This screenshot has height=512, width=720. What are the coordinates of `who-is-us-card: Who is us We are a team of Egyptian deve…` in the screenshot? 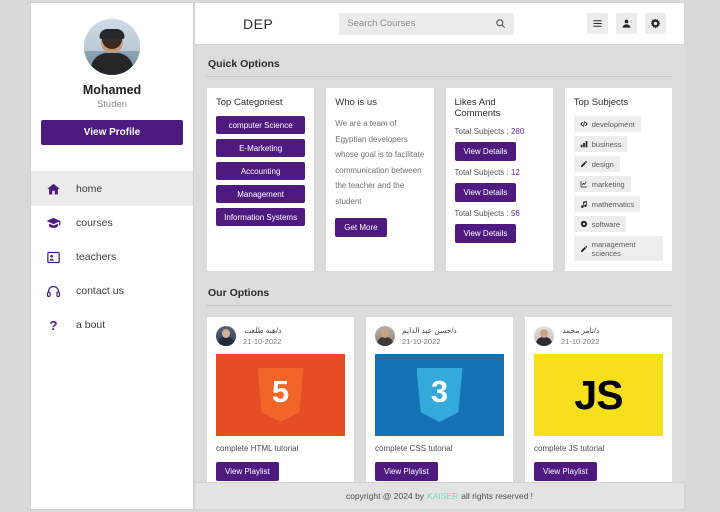 It's located at (380, 179).